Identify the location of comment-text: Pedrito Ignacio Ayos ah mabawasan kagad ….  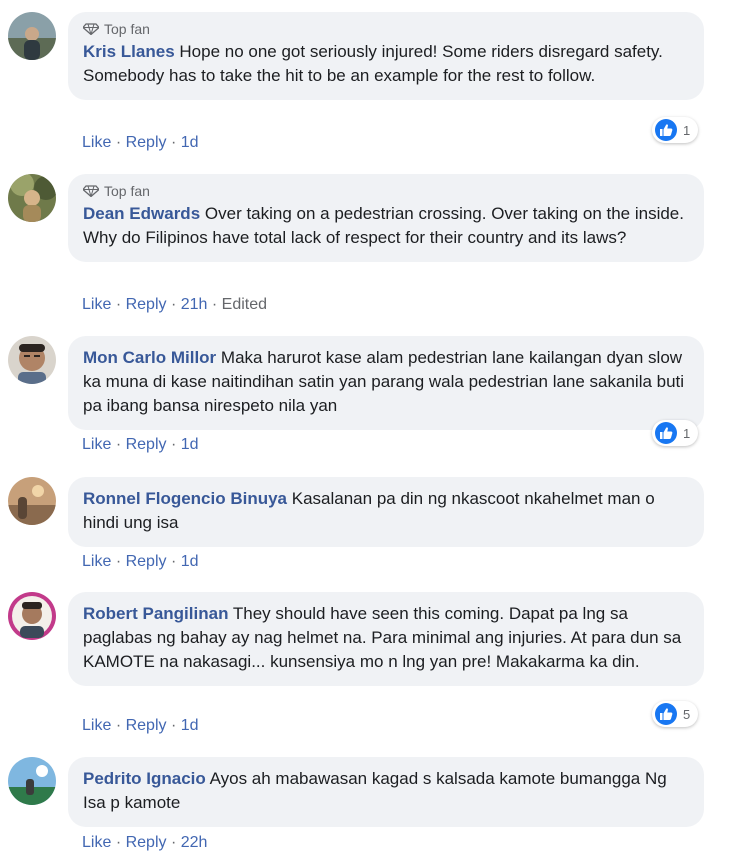
(386, 791).